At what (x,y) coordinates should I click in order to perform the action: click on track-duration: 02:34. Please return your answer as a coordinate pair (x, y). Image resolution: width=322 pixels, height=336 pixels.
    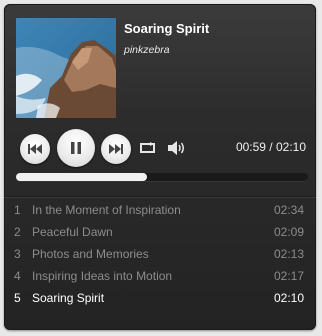
    Looking at the image, I should click on (288, 210).